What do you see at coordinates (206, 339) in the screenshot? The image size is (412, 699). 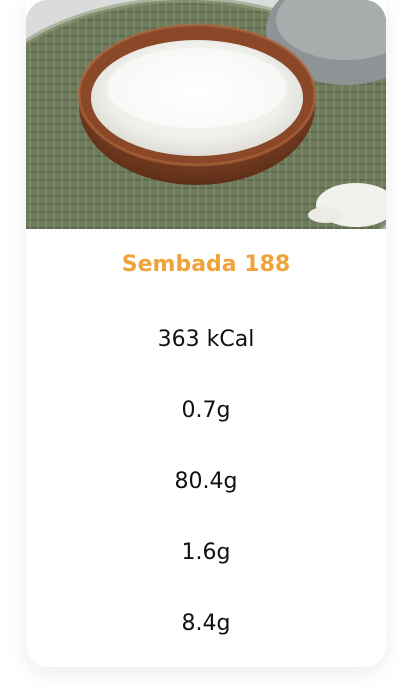 I see `calories-value: 363 kCal` at bounding box center [206, 339].